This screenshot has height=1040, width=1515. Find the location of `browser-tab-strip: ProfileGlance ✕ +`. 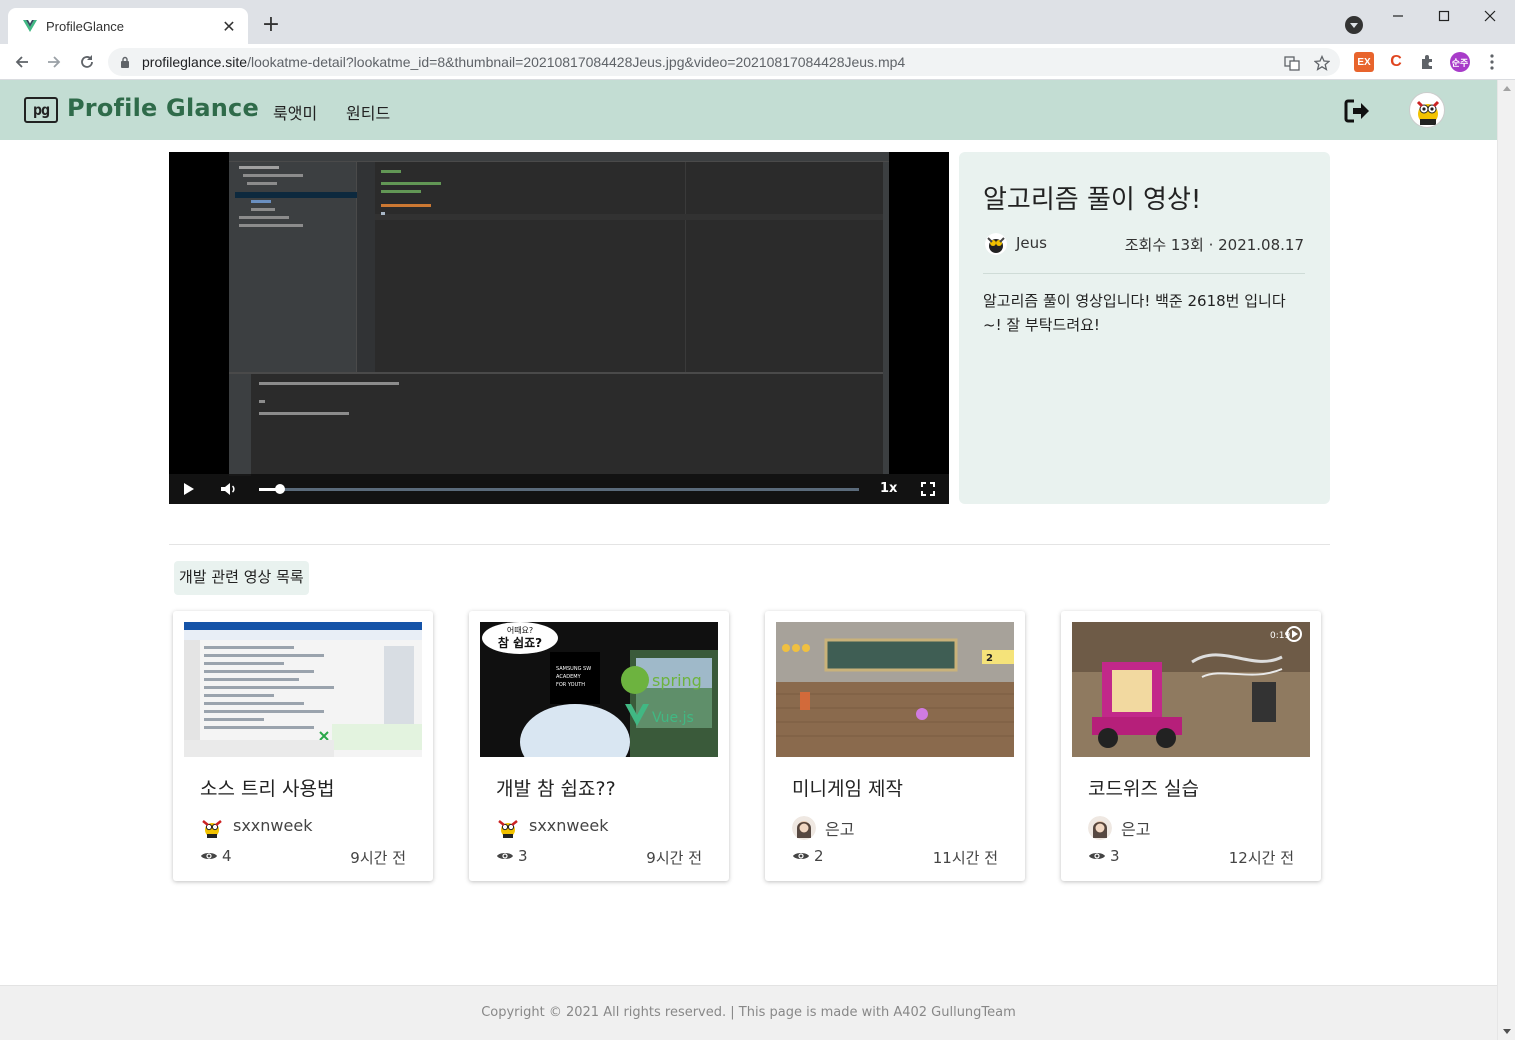

browser-tab-strip: ProfileGlance ✕ + is located at coordinates (757, 22).